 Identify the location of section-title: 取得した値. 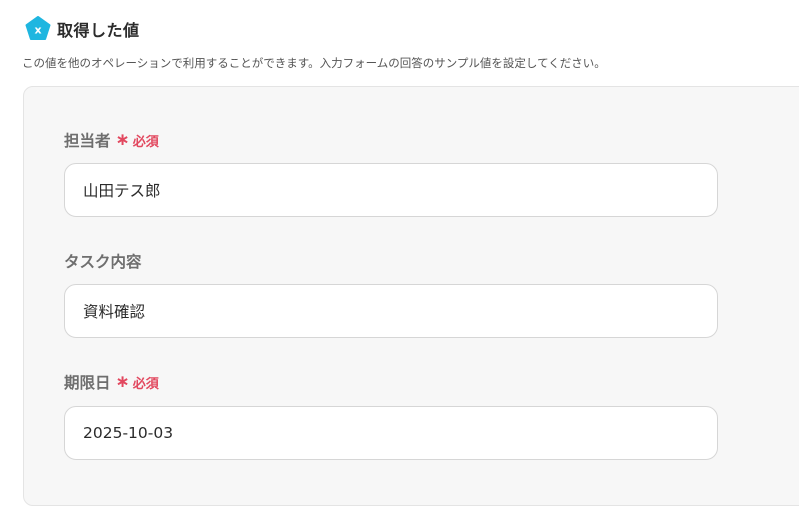
(98, 30).